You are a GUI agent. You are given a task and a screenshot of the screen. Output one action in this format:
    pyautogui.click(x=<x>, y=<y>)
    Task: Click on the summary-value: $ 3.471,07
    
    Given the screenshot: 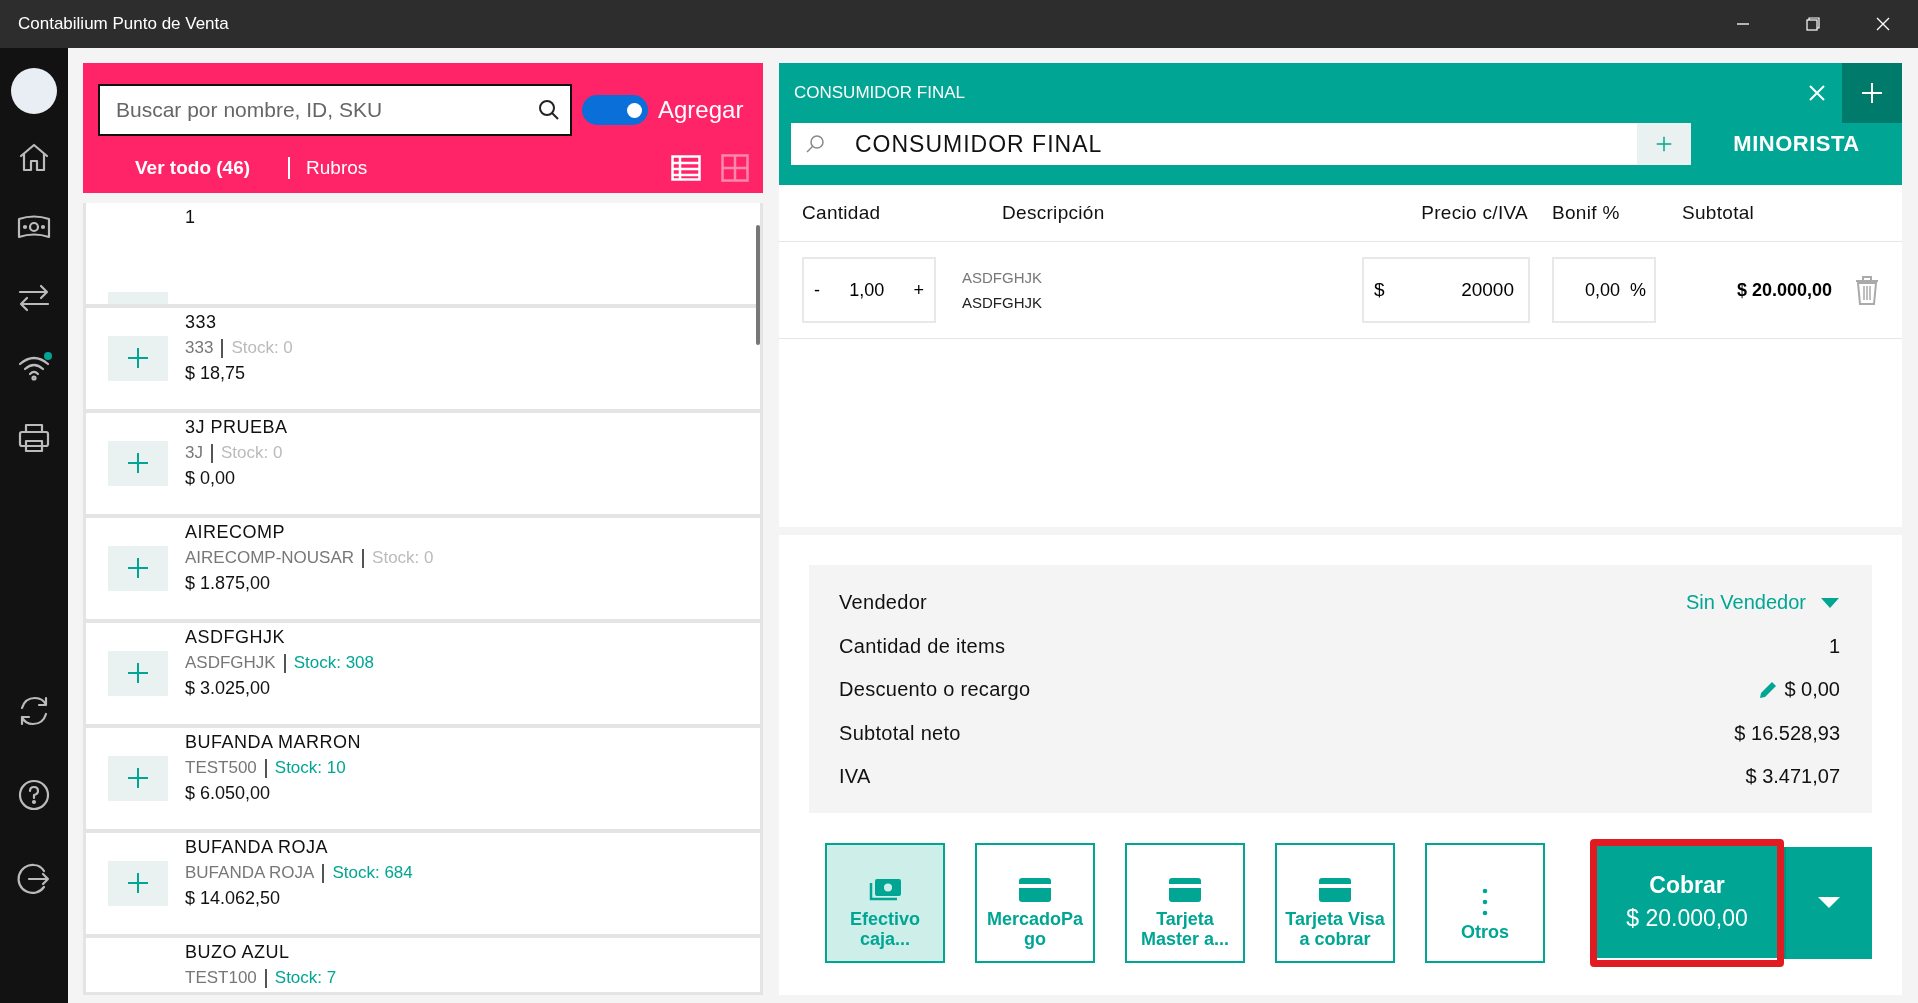 What is the action you would take?
    pyautogui.click(x=1792, y=777)
    